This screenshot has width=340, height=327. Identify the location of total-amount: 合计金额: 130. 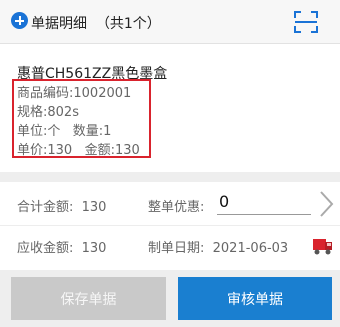
(62, 207).